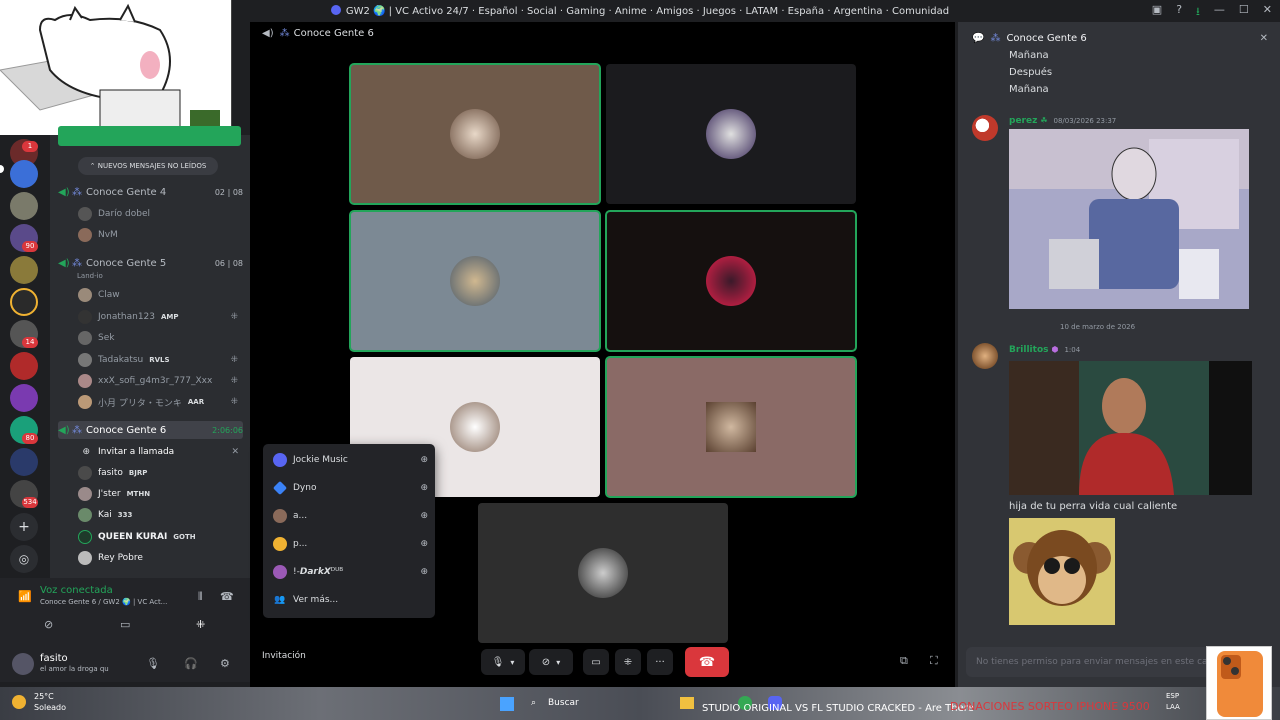  What do you see at coordinates (158, 214) in the screenshot?
I see `member-dario: Darío dobel` at bounding box center [158, 214].